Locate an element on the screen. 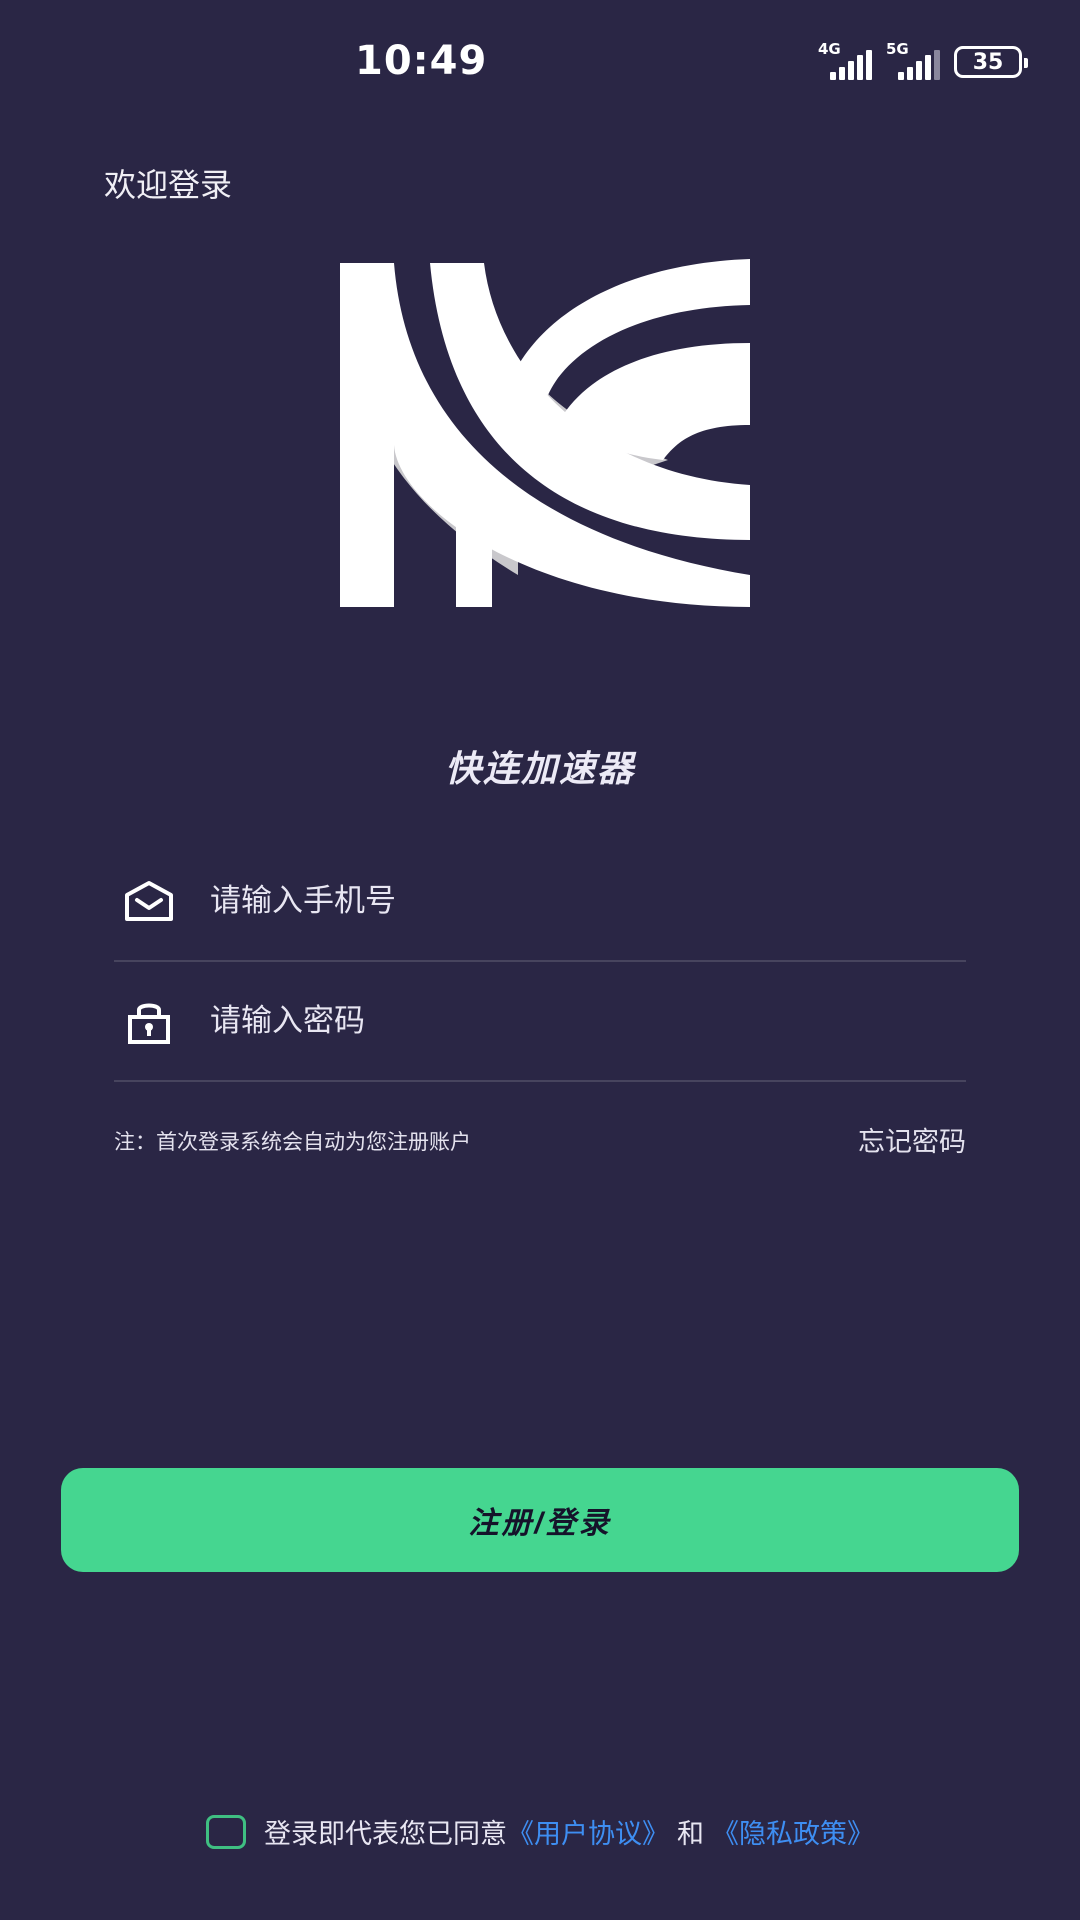 This screenshot has height=1920, width=1080. app-name: 快连加速器 is located at coordinates (539, 769).